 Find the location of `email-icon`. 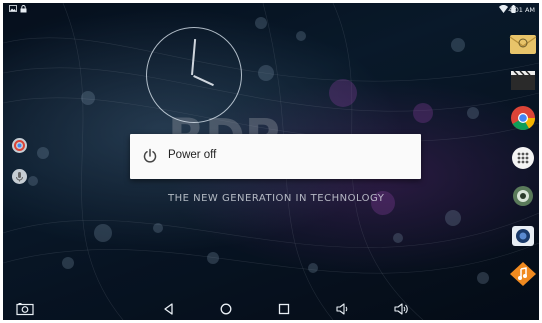

email-icon is located at coordinates (523, 44).